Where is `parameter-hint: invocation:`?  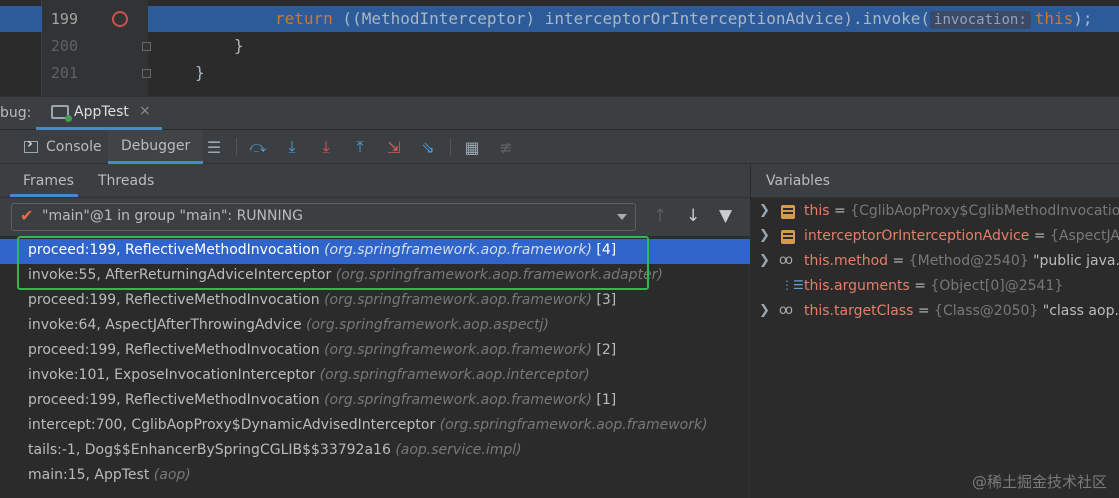 parameter-hint: invocation: is located at coordinates (980, 20).